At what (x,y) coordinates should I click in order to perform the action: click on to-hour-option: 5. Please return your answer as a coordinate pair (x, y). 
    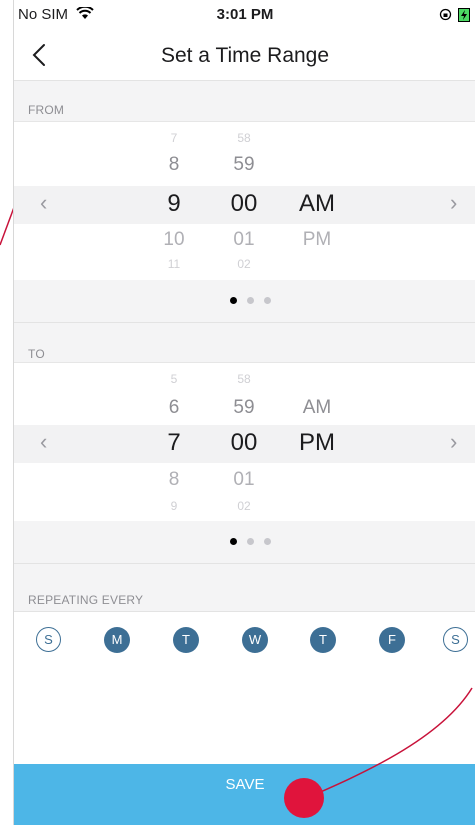
    Looking at the image, I should click on (174, 379).